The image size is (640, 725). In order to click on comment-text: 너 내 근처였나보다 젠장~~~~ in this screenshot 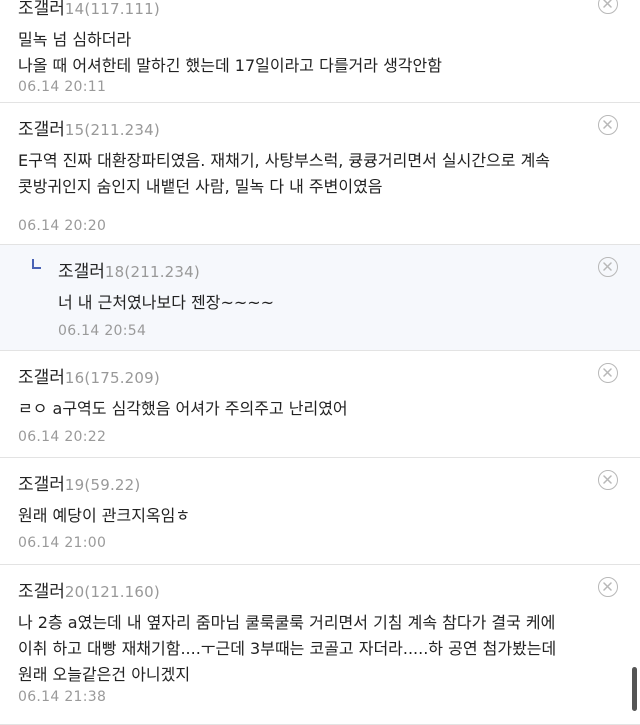, I will do `click(166, 302)`.